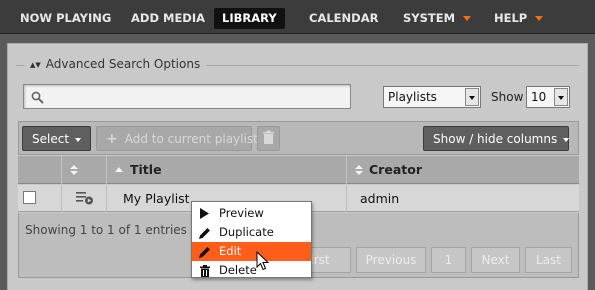  Describe the element at coordinates (84, 170) in the screenshot. I see `type-column-header` at that location.